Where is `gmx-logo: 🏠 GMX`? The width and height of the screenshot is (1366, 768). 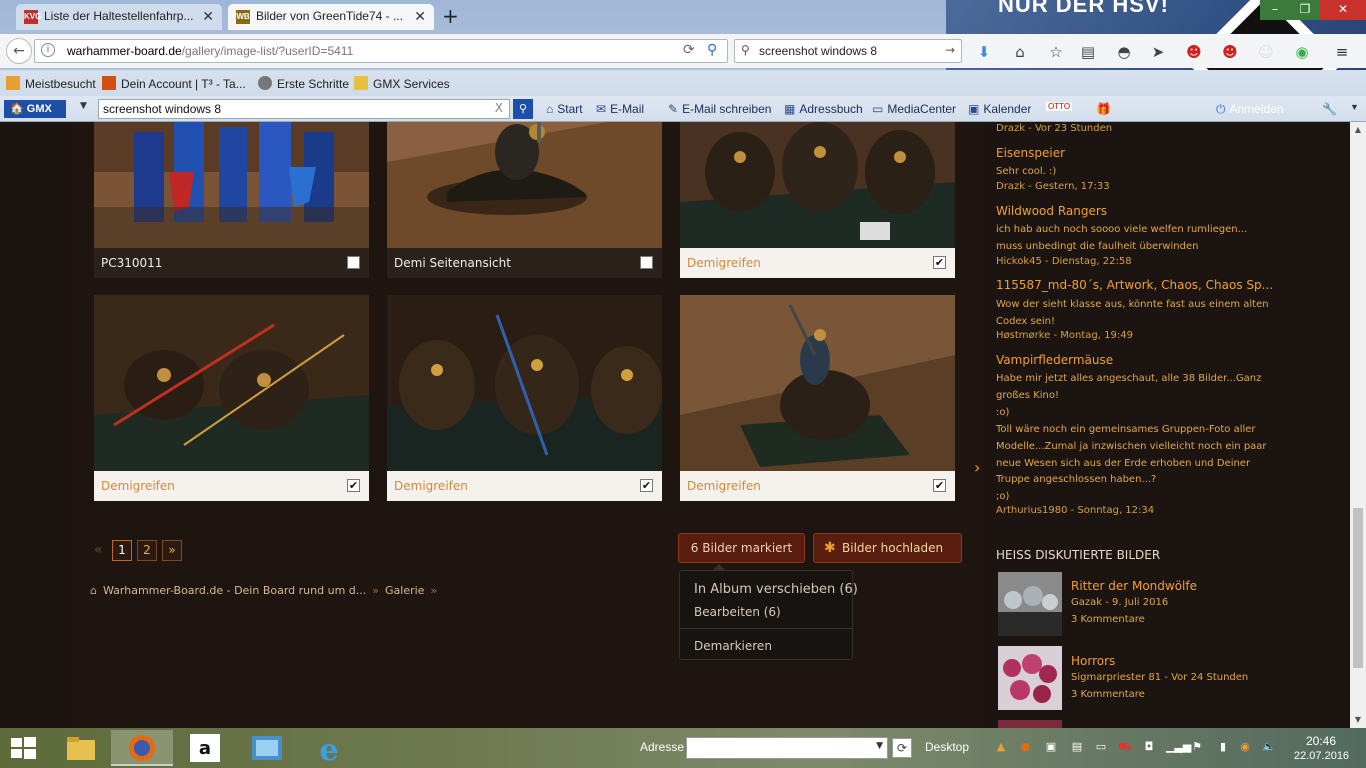 gmx-logo: 🏠 GMX is located at coordinates (35, 109).